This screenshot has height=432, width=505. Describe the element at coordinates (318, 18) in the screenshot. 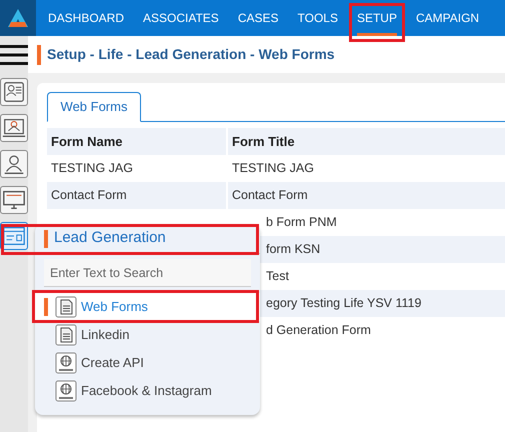

I see `nav-tab: TOOLS` at that location.